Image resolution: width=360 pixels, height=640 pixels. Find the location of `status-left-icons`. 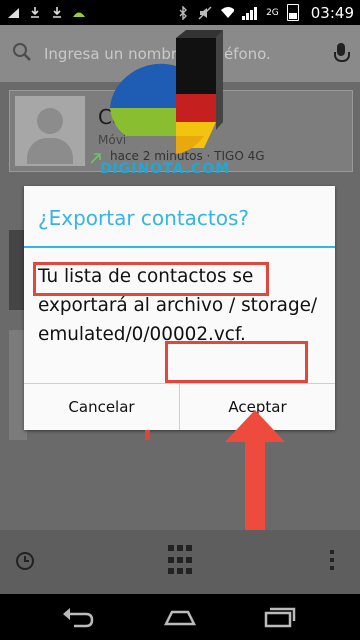

status-left-icons is located at coordinates (46, 13).